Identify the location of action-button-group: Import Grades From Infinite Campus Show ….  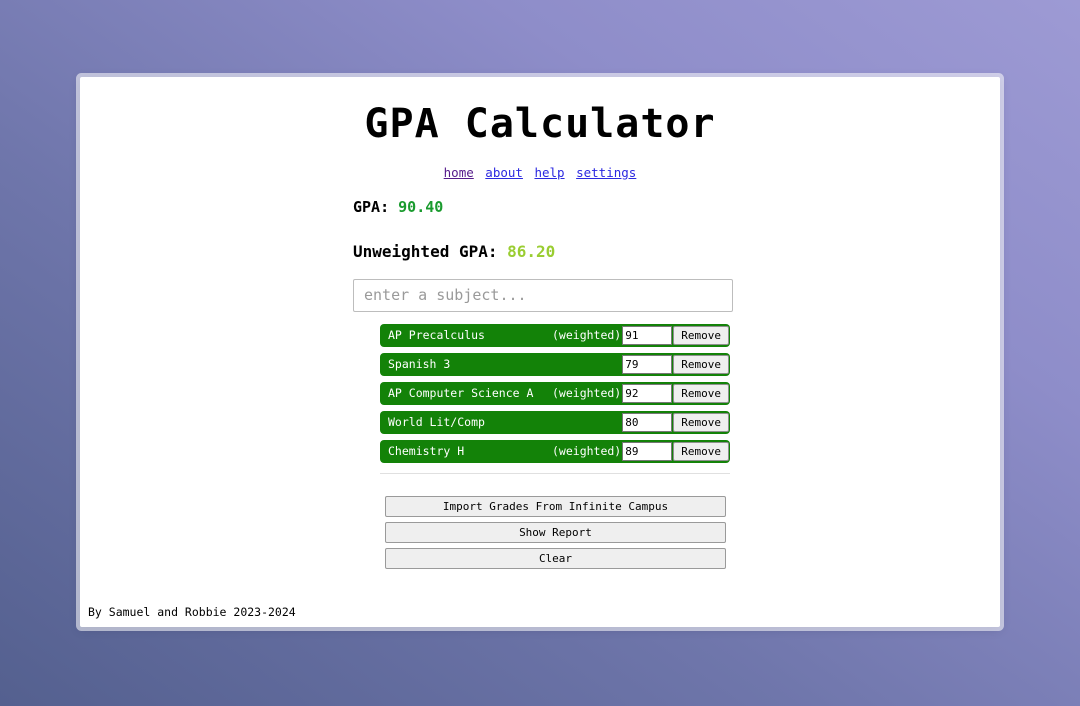
(405, 532).